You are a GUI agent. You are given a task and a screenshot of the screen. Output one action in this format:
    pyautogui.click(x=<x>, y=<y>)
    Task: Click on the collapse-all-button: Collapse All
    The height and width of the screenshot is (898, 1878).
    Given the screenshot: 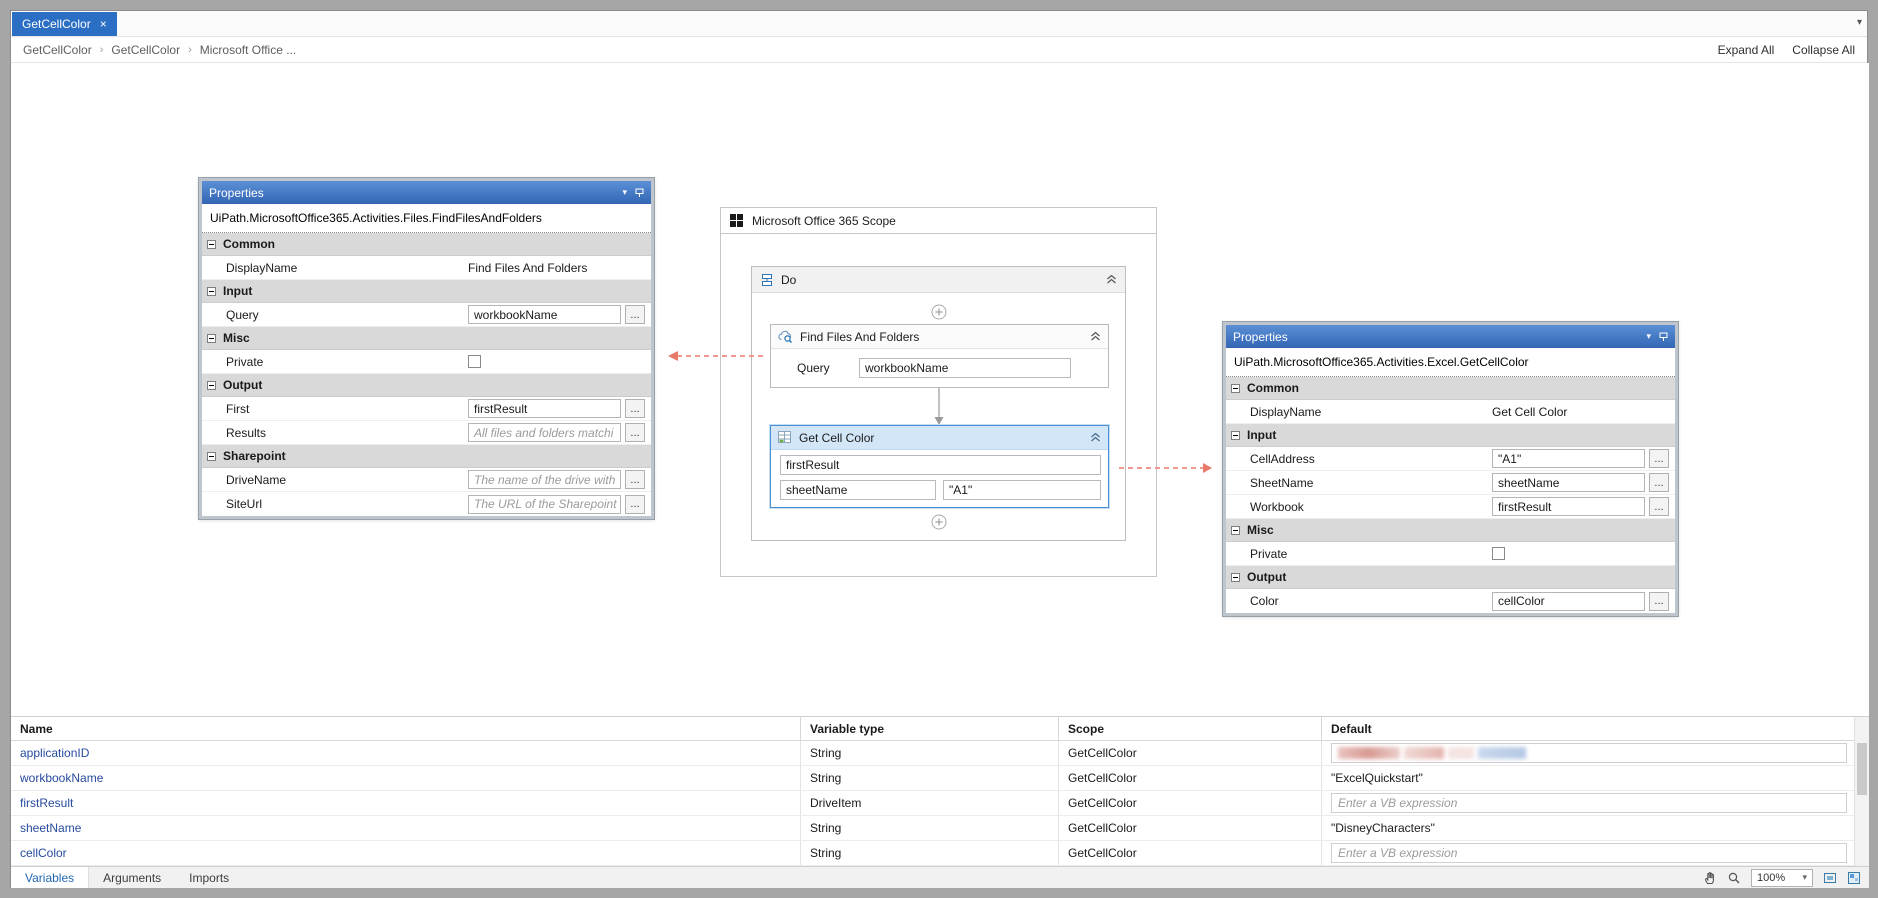 What is the action you would take?
    pyautogui.click(x=1823, y=50)
    